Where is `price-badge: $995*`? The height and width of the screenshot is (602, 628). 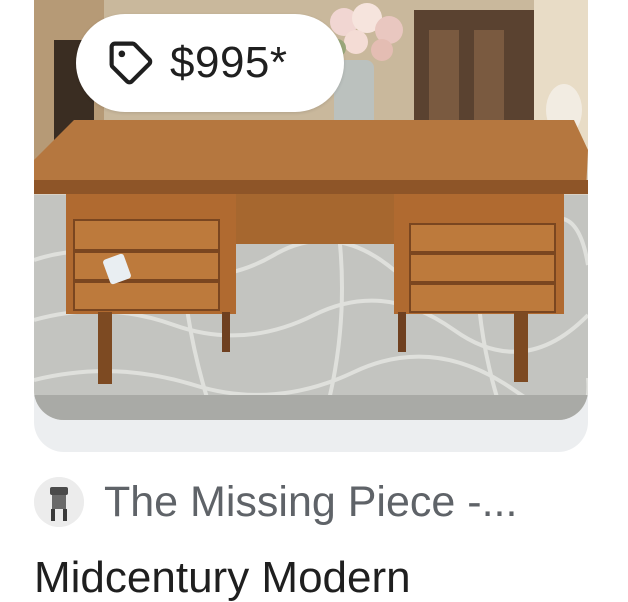 price-badge: $995* is located at coordinates (210, 63).